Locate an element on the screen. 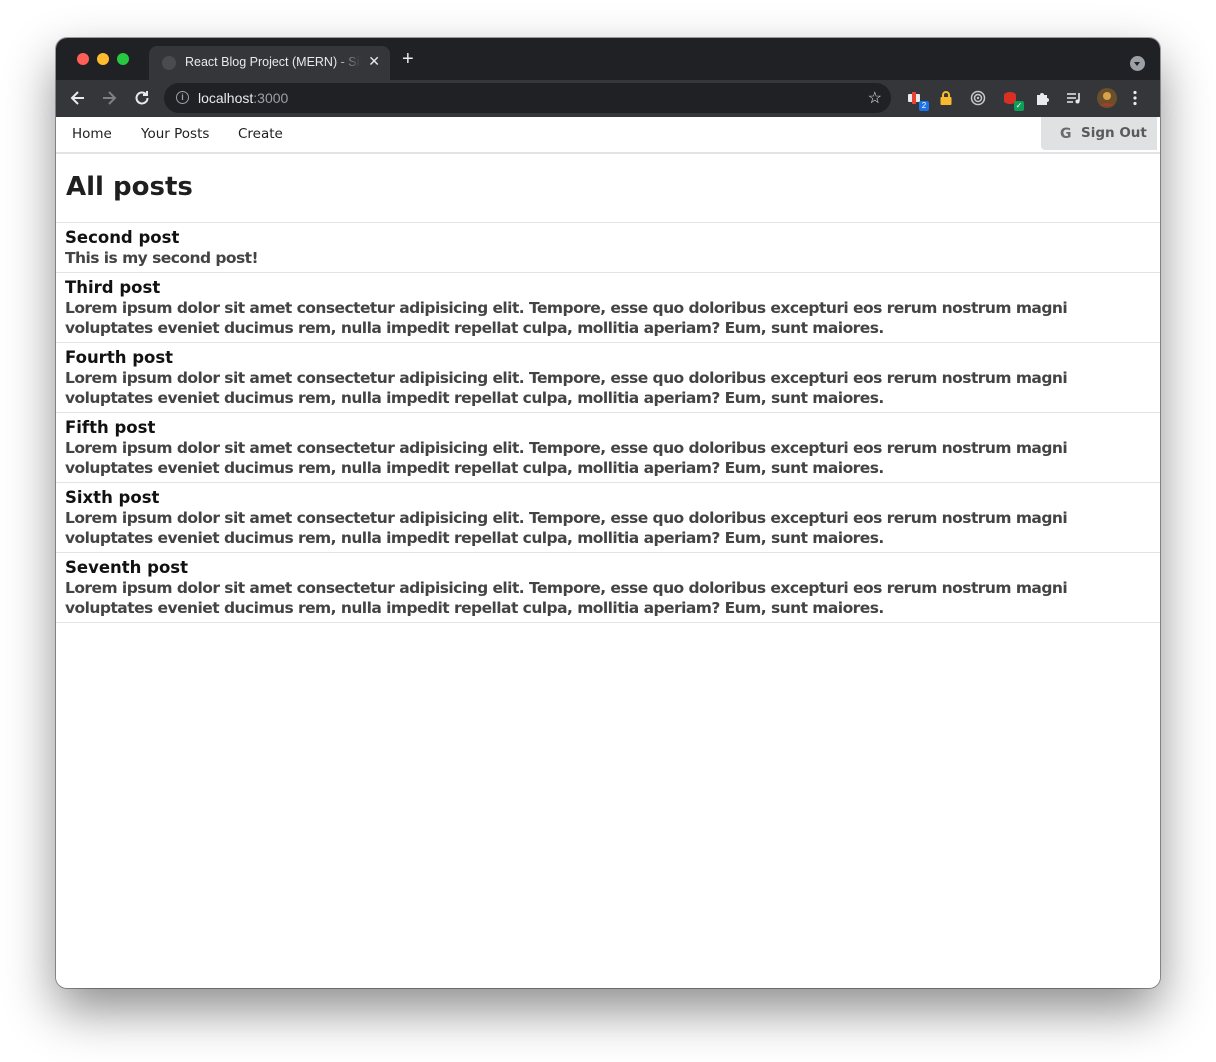 The width and height of the screenshot is (1216, 1062). post-item: Second post This is my second post! is located at coordinates (608, 248).